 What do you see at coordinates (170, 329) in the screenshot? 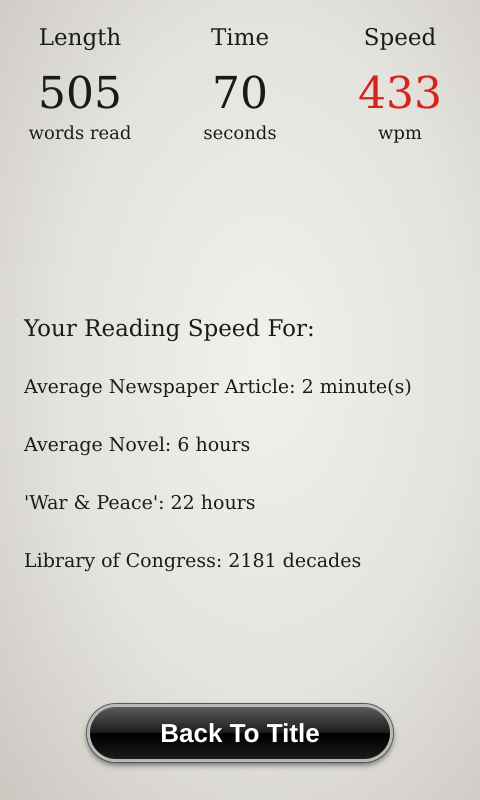
I see `section-heading: Your Reading Speed For:` at bounding box center [170, 329].